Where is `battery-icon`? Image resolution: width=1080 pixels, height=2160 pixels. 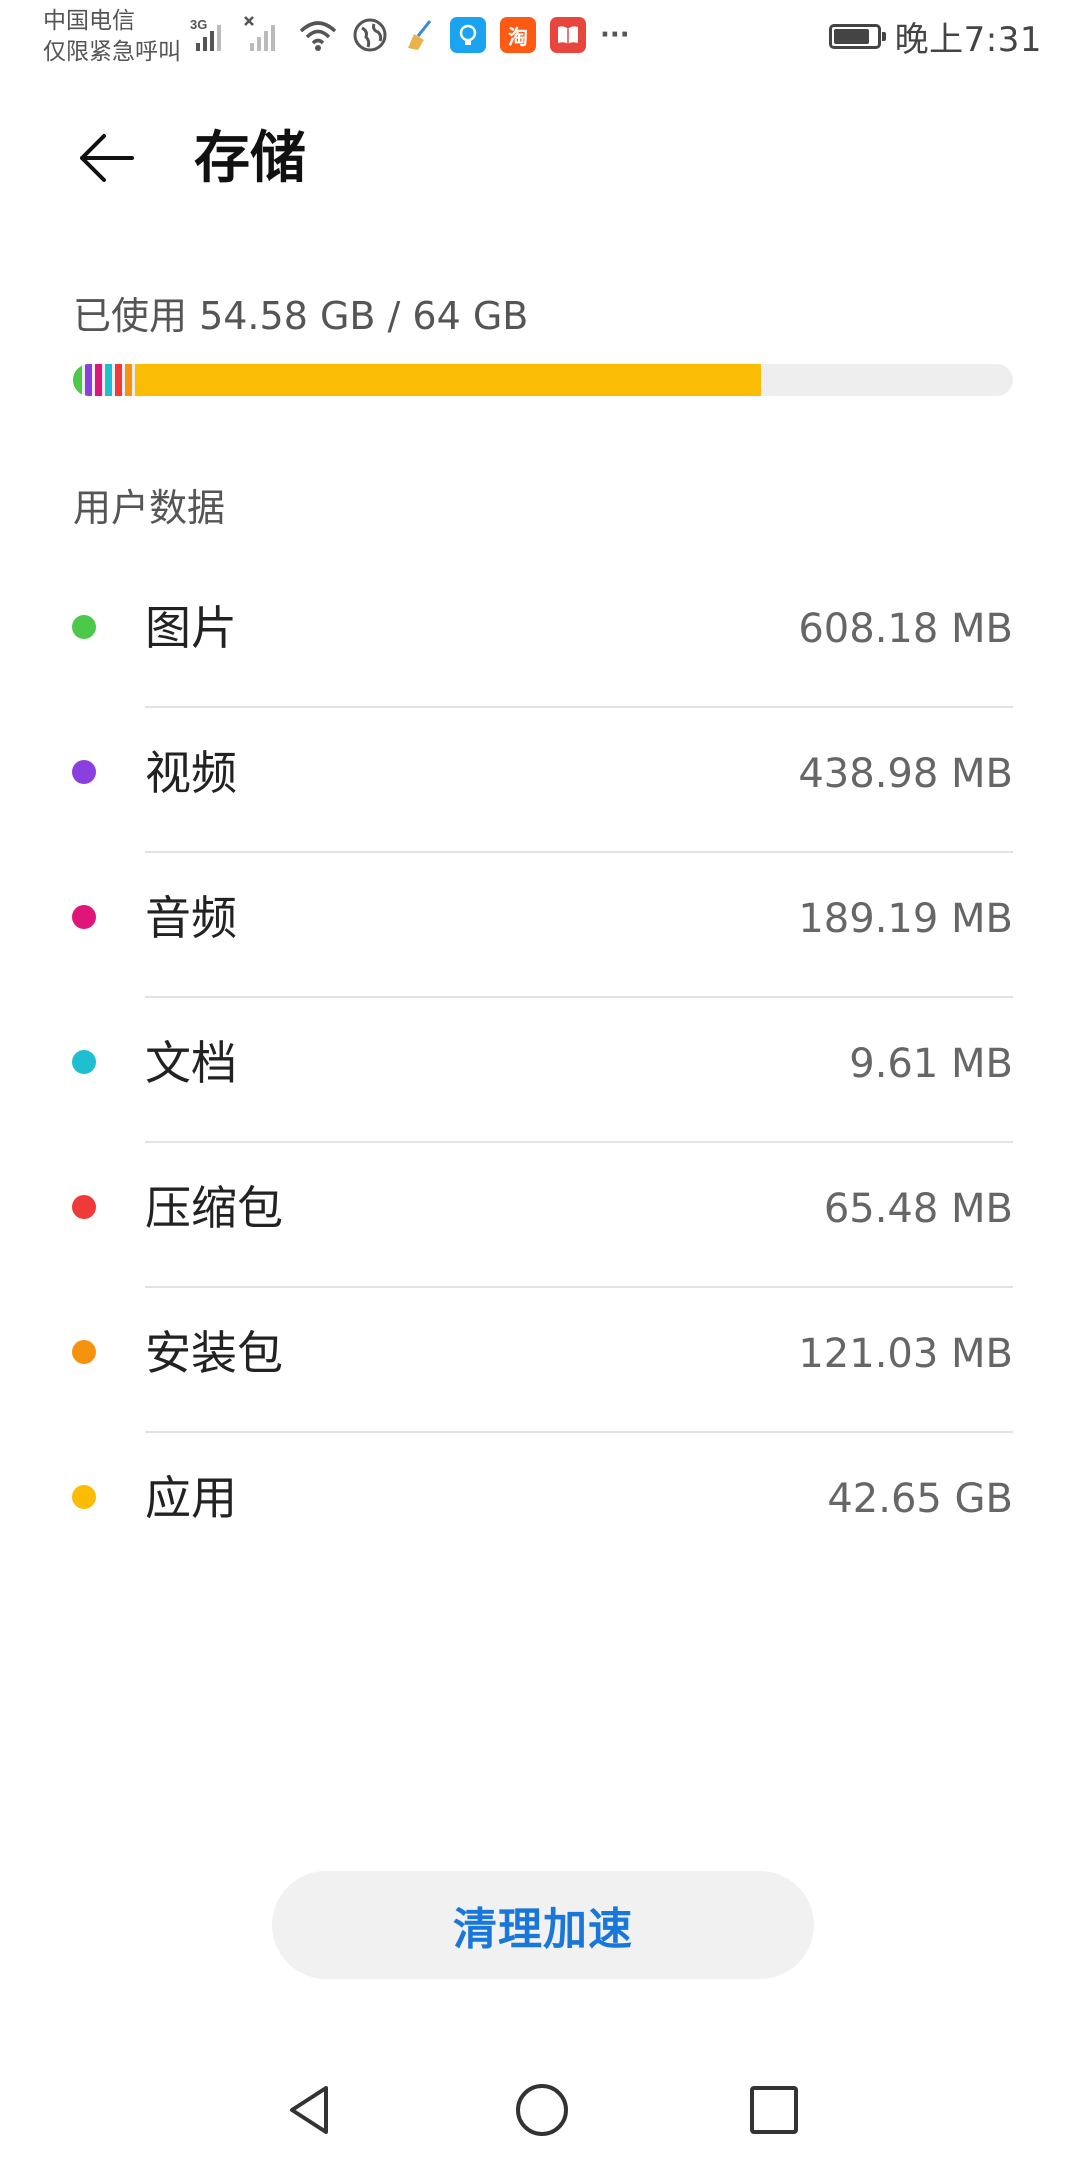 battery-icon is located at coordinates (857, 36).